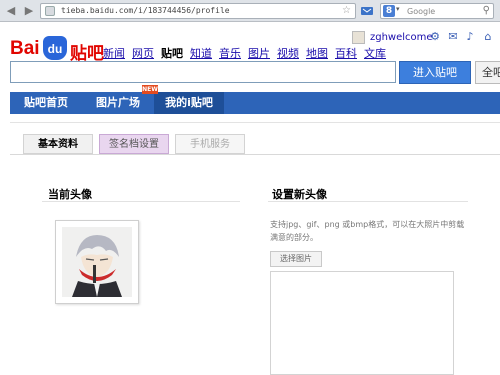  Describe the element at coordinates (358, 37) in the screenshot. I see `user-avatar` at that location.